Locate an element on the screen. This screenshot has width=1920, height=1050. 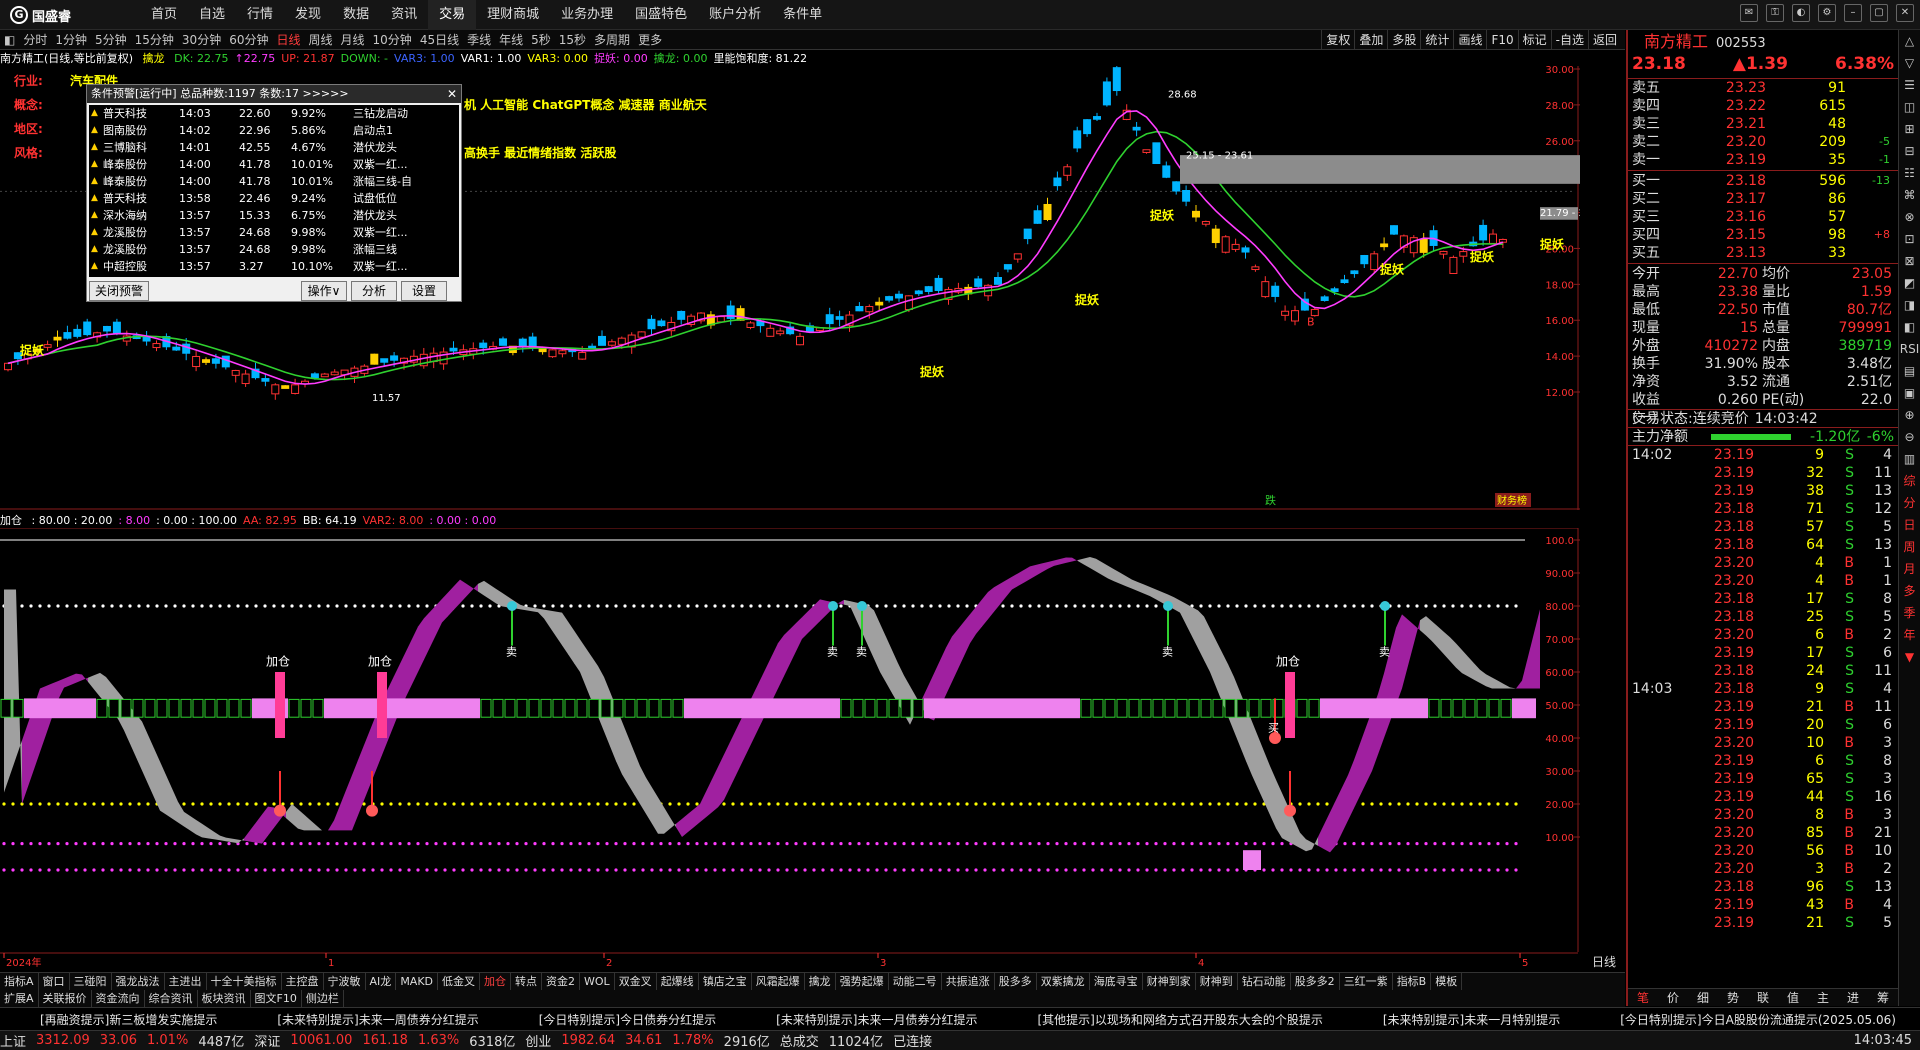
extension-tab-4: 板块资讯 is located at coordinates (224, 998).